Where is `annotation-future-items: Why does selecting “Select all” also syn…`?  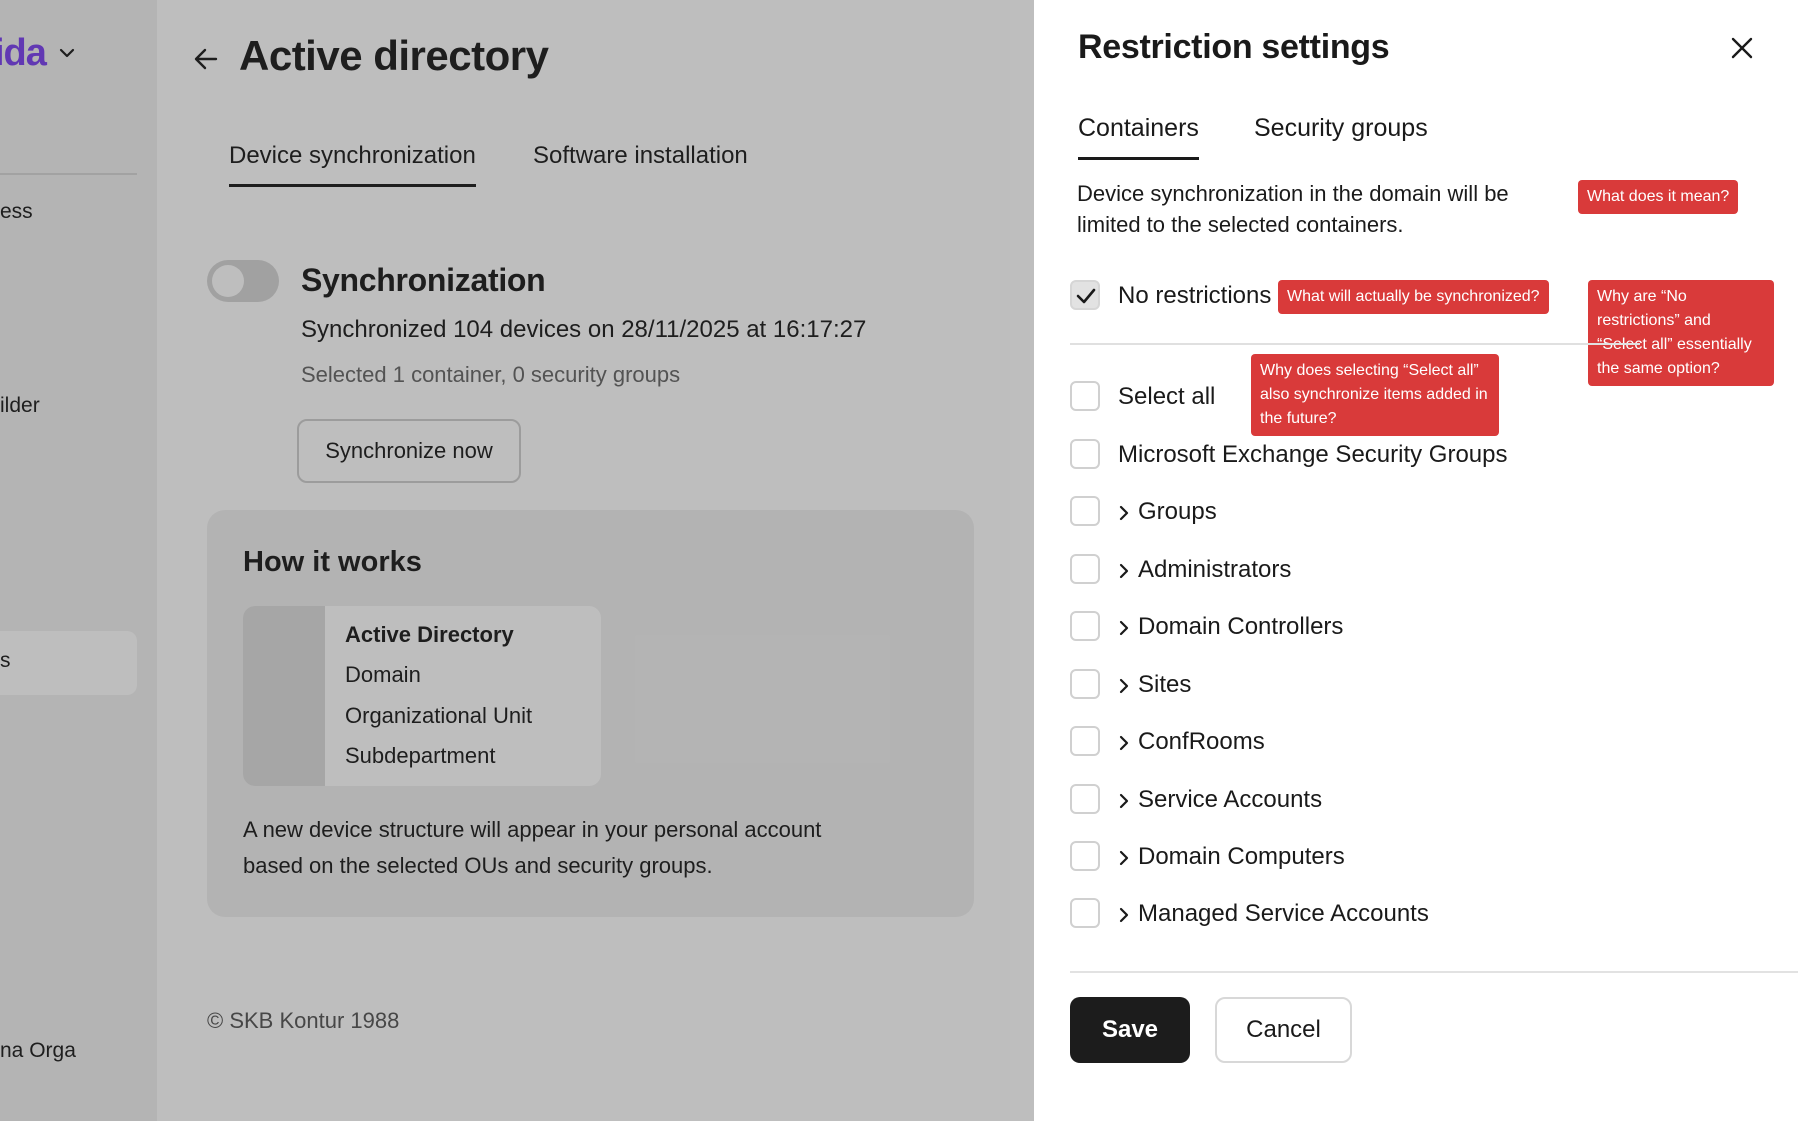
annotation-future-items: Why does selecting “Select all” also syn… is located at coordinates (1375, 395).